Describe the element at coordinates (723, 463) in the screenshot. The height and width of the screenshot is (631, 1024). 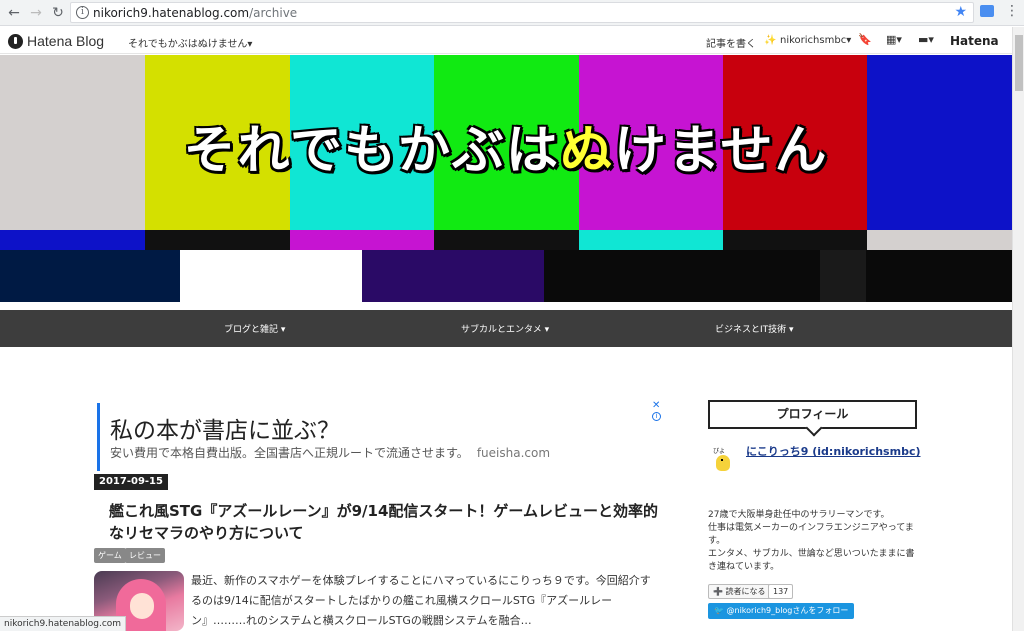
I see `chick-icon` at that location.